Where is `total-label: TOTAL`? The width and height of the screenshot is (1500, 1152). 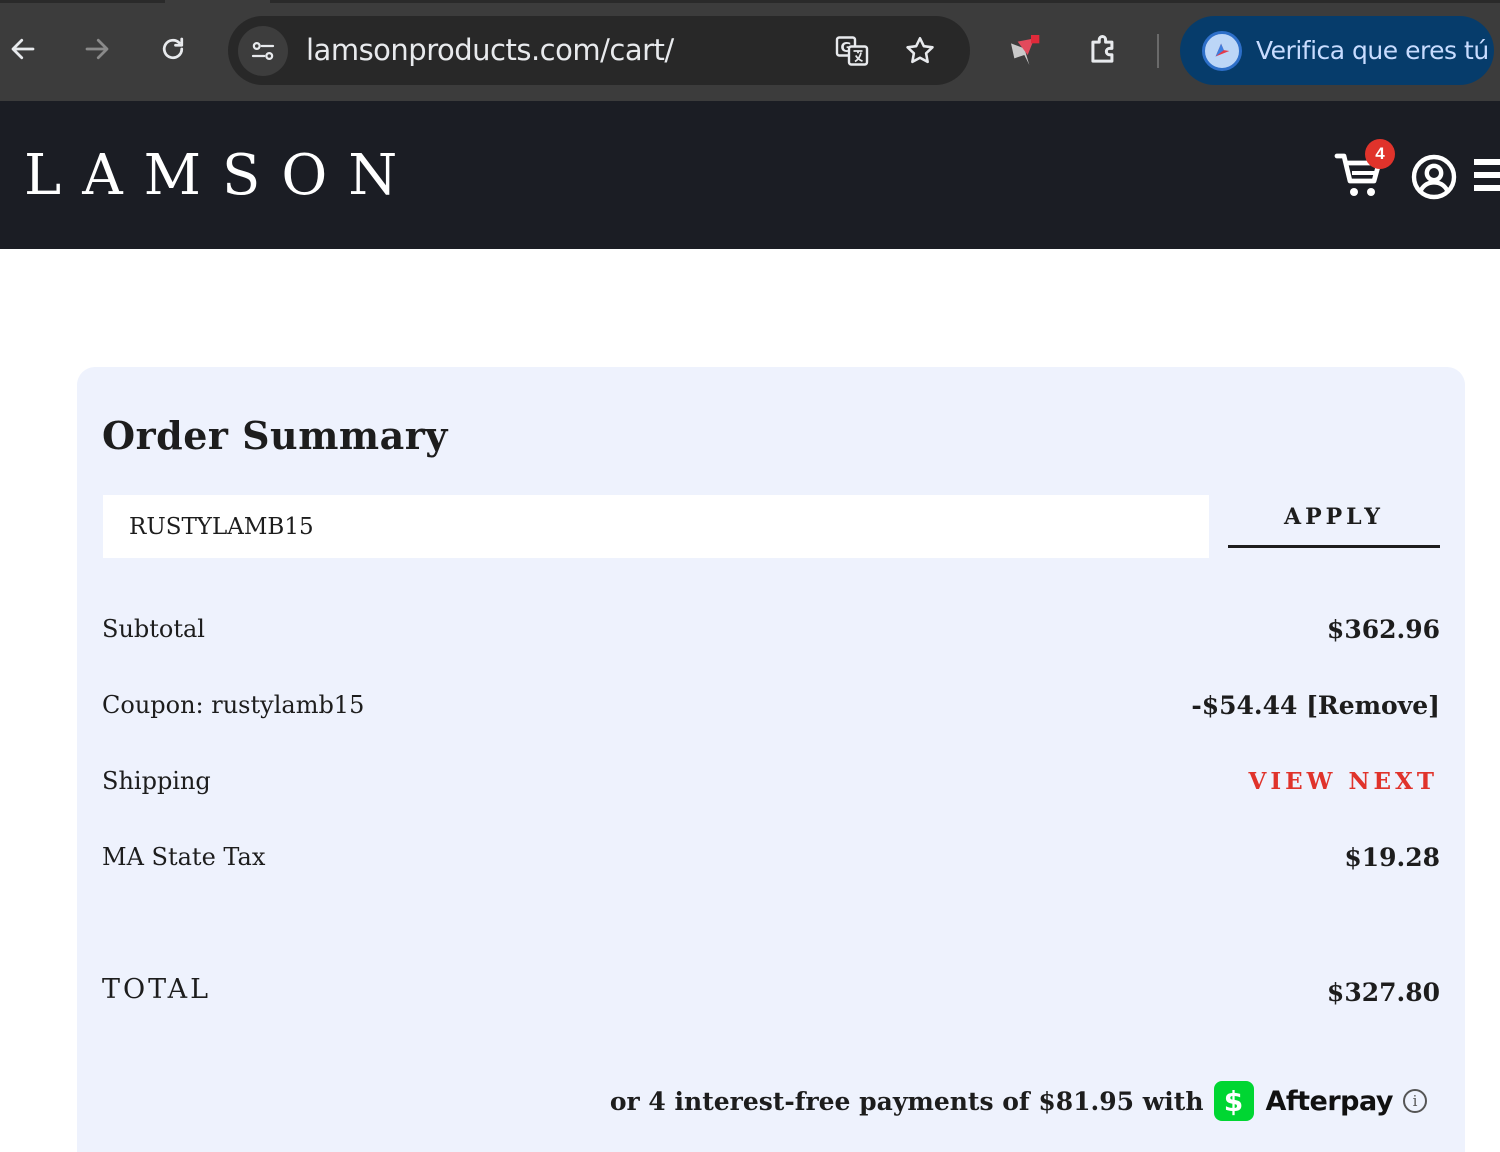 total-label: TOTAL is located at coordinates (157, 989).